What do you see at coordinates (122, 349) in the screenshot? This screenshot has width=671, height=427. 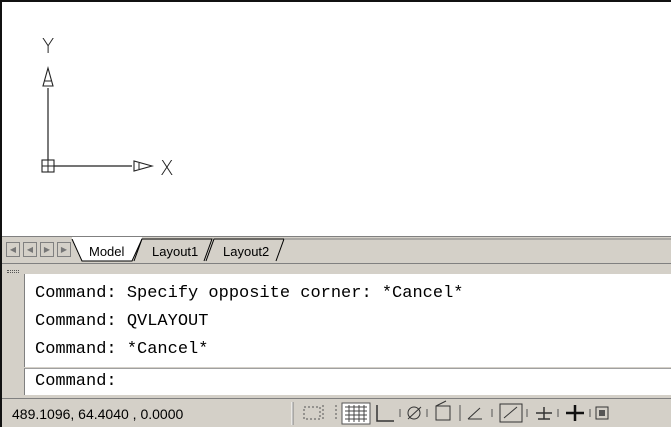 I see `command-history-line: Command: *Cancel*` at bounding box center [122, 349].